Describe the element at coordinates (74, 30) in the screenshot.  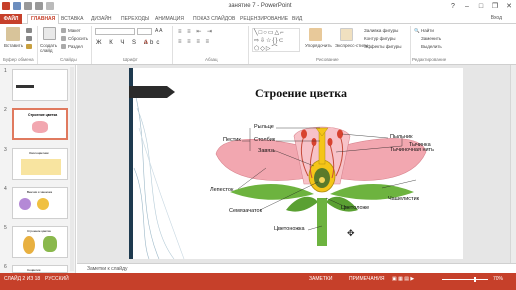
I see `layout-button: Макет` at that location.